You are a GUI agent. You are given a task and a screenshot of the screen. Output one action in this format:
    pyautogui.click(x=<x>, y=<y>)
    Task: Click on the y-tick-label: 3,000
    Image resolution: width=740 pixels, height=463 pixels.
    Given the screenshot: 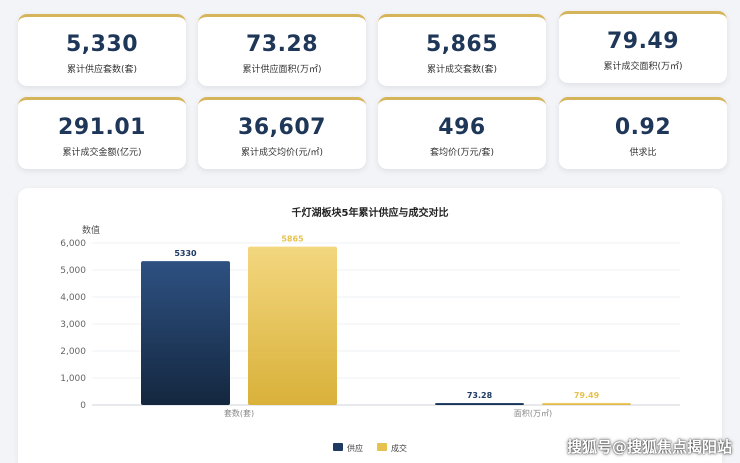 What is the action you would take?
    pyautogui.click(x=73, y=325)
    